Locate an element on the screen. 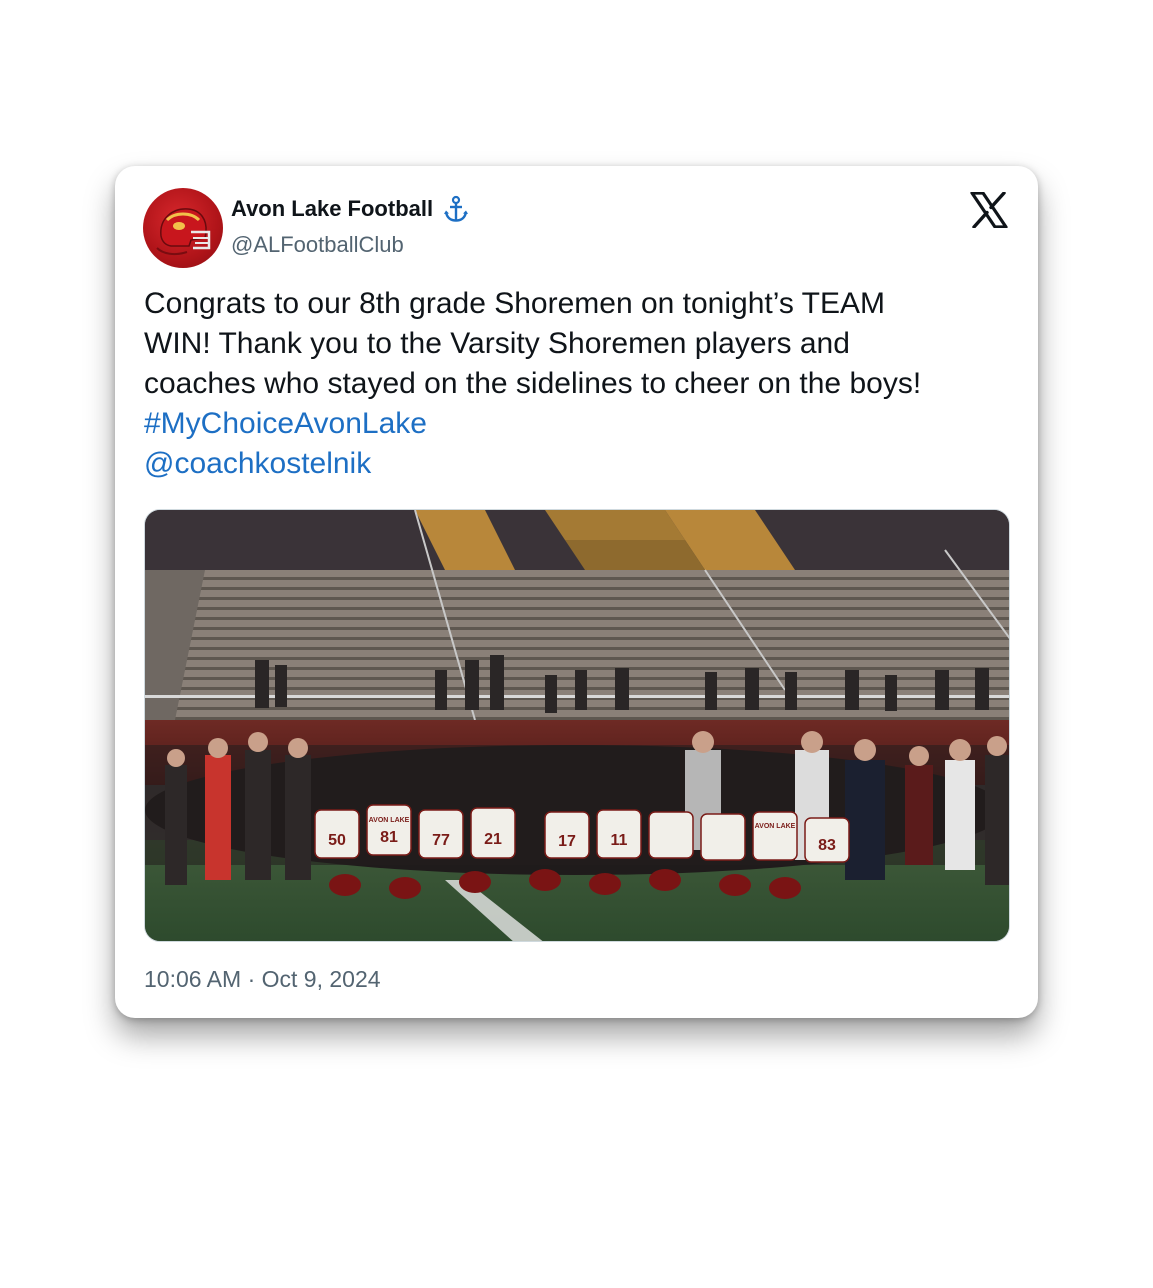 The width and height of the screenshot is (1153, 1288). avatar is located at coordinates (183, 228).